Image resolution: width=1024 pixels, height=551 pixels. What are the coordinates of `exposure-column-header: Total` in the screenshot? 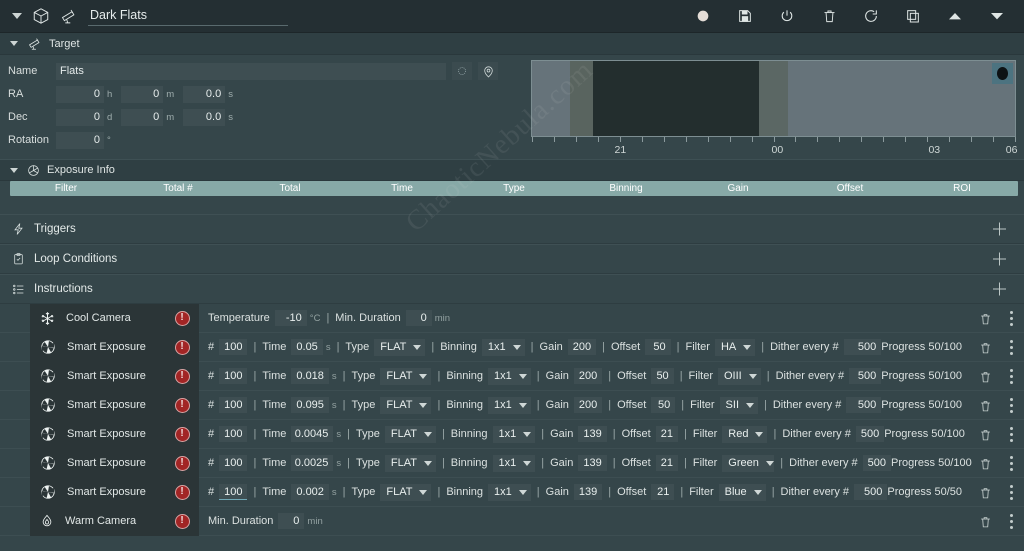 It's located at (290, 188).